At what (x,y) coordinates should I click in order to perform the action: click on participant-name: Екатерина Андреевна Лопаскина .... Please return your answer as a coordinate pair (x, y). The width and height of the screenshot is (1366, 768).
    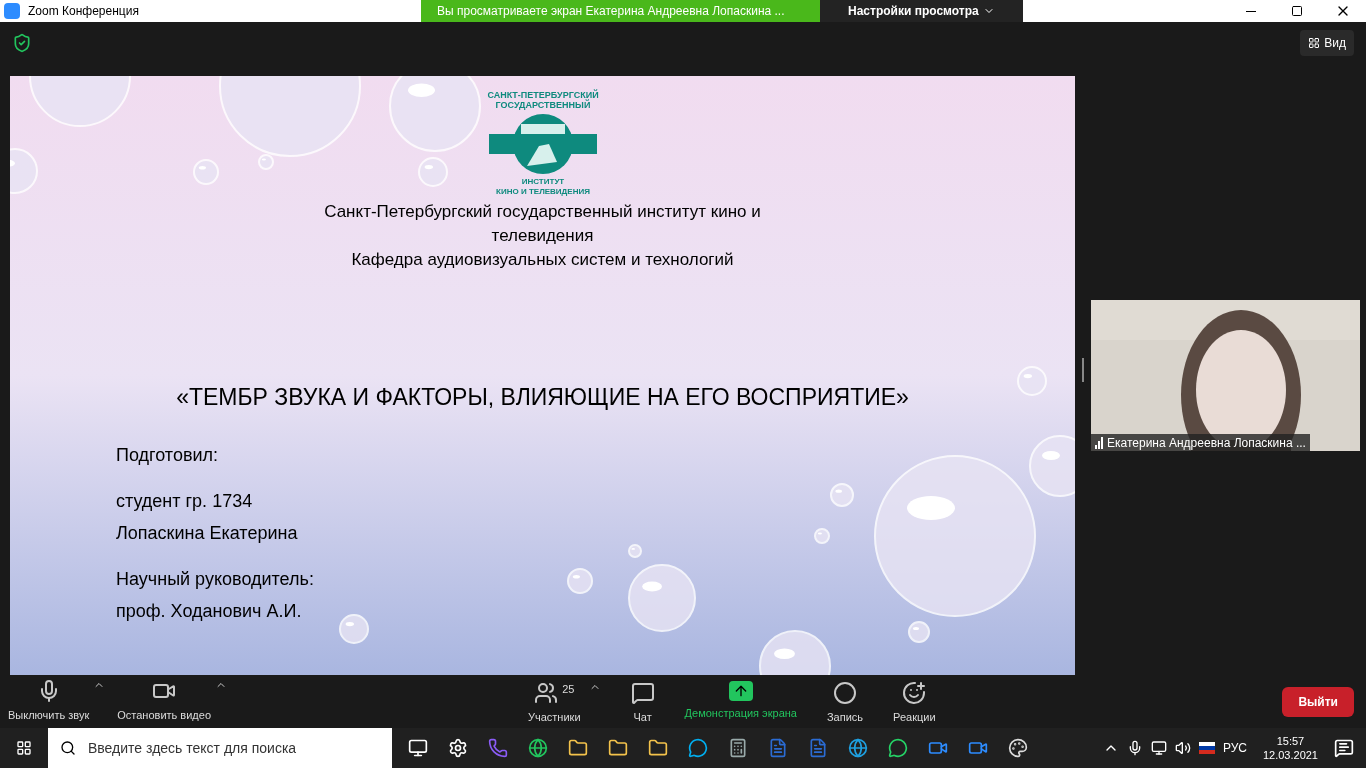
    Looking at the image, I should click on (1206, 442).